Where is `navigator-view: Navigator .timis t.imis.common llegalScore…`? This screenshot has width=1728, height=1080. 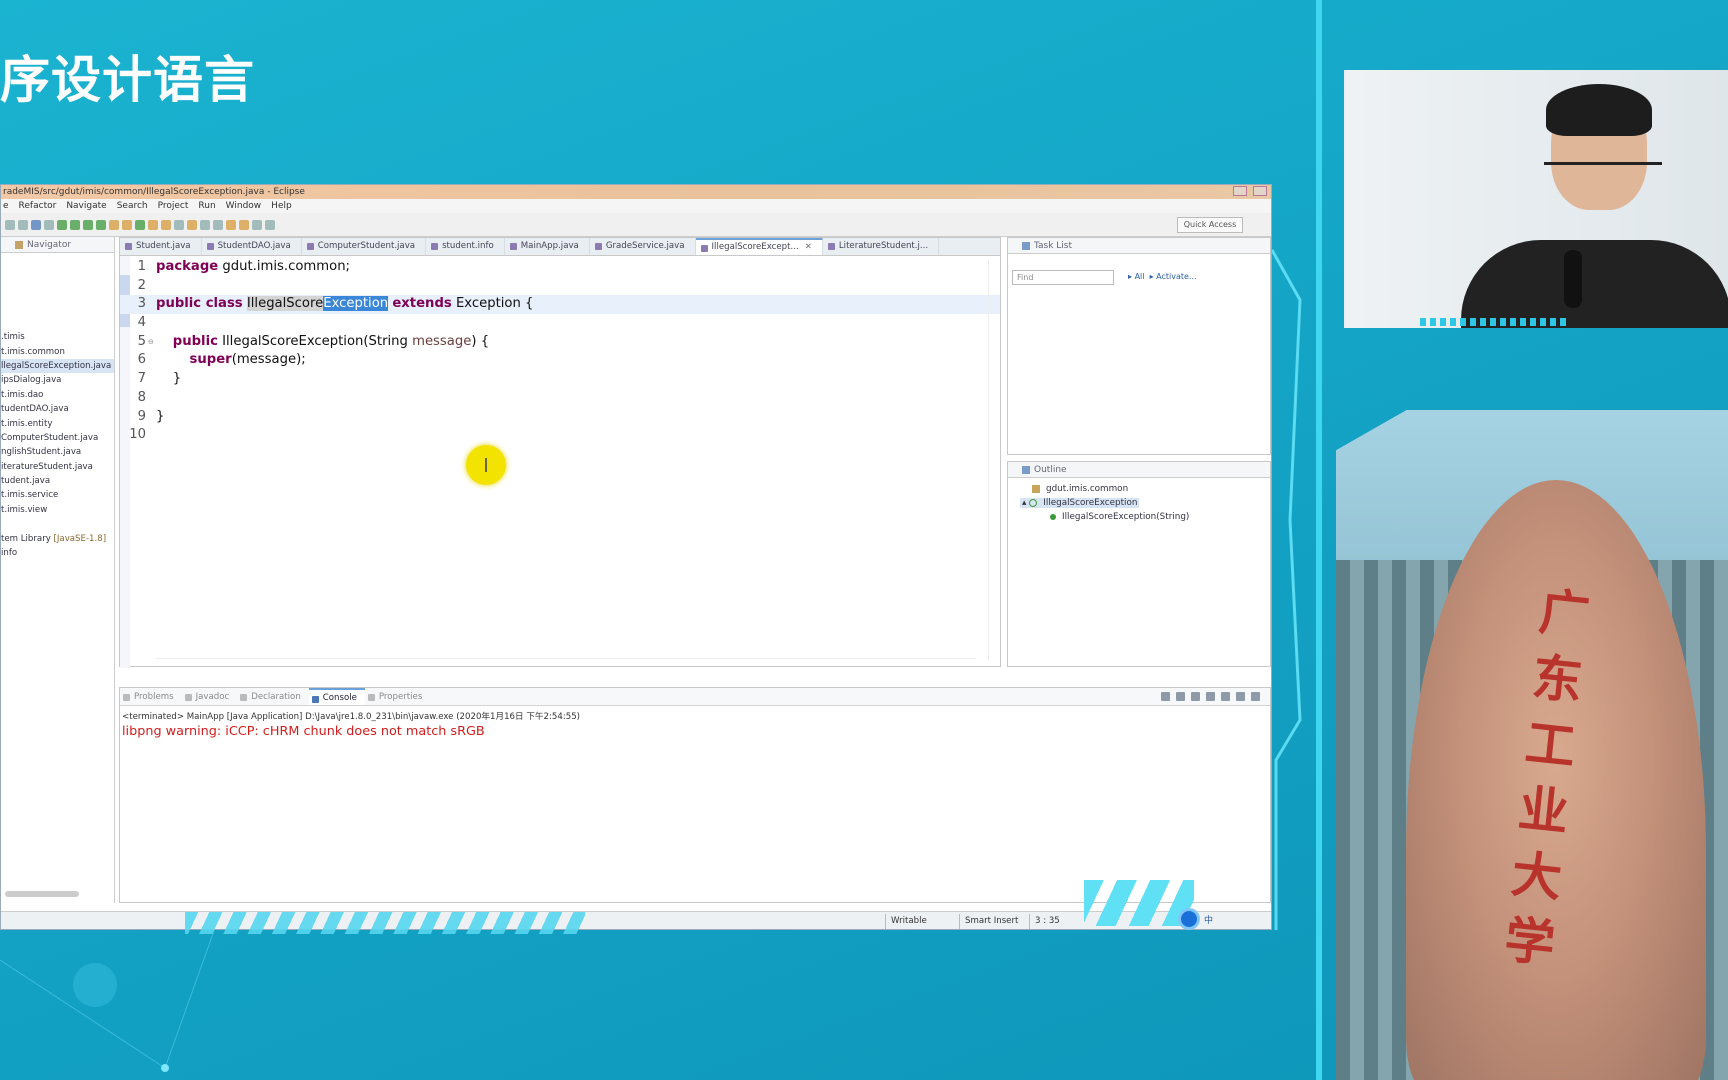
navigator-view: Navigator .timis t.imis.common llegalScore… is located at coordinates (58, 570).